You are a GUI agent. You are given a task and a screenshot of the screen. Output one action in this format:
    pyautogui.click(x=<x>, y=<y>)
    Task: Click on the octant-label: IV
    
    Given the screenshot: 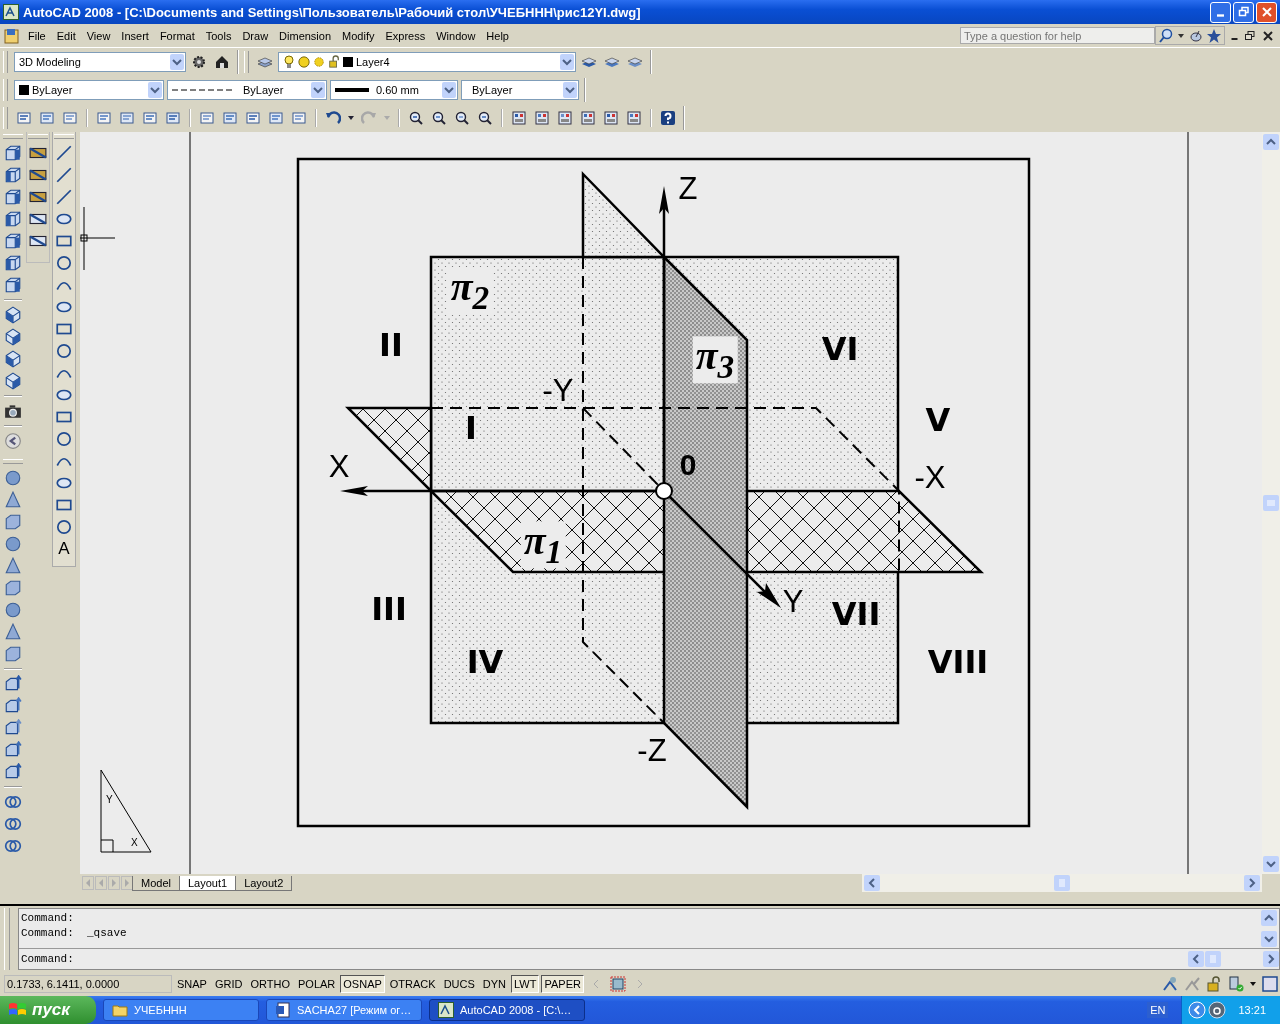 What is the action you would take?
    pyautogui.click(x=485, y=662)
    